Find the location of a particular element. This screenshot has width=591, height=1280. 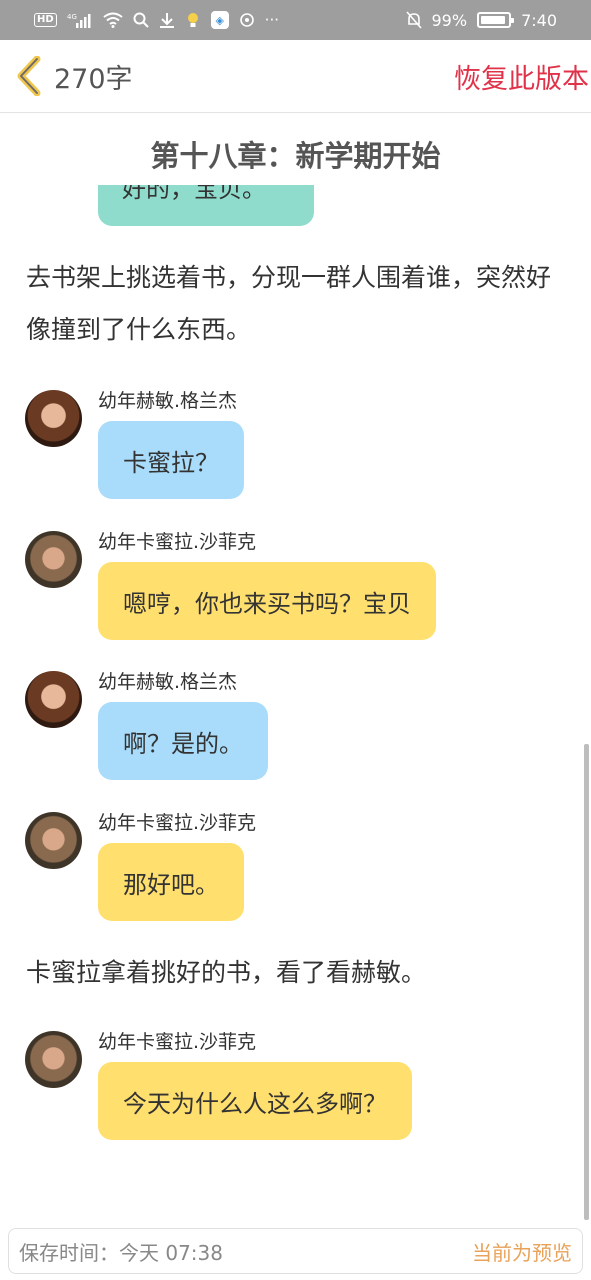

chat-bubble: 今天为什么人这么多啊？ is located at coordinates (255, 1101).